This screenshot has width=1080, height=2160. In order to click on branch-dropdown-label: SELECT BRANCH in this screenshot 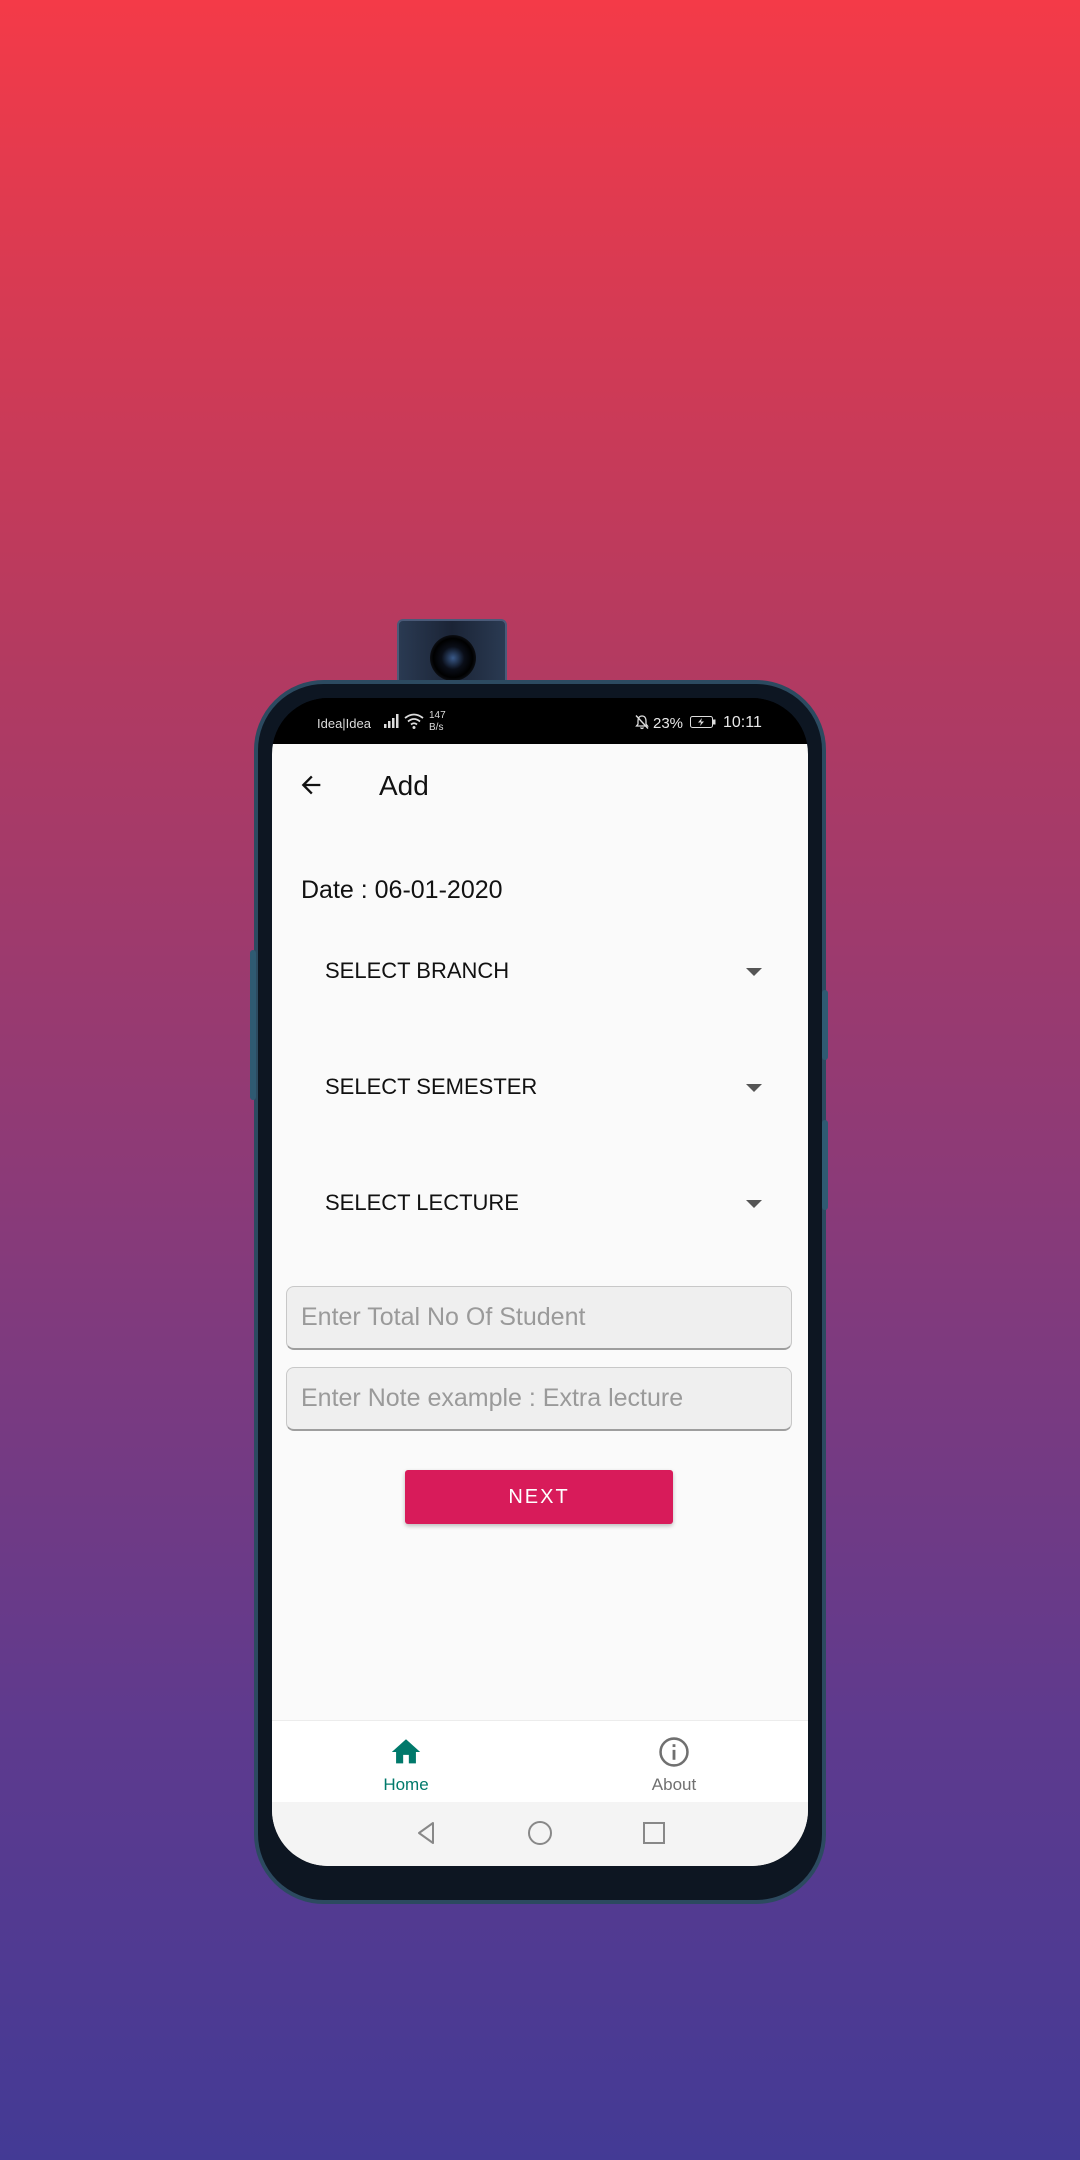, I will do `click(417, 970)`.